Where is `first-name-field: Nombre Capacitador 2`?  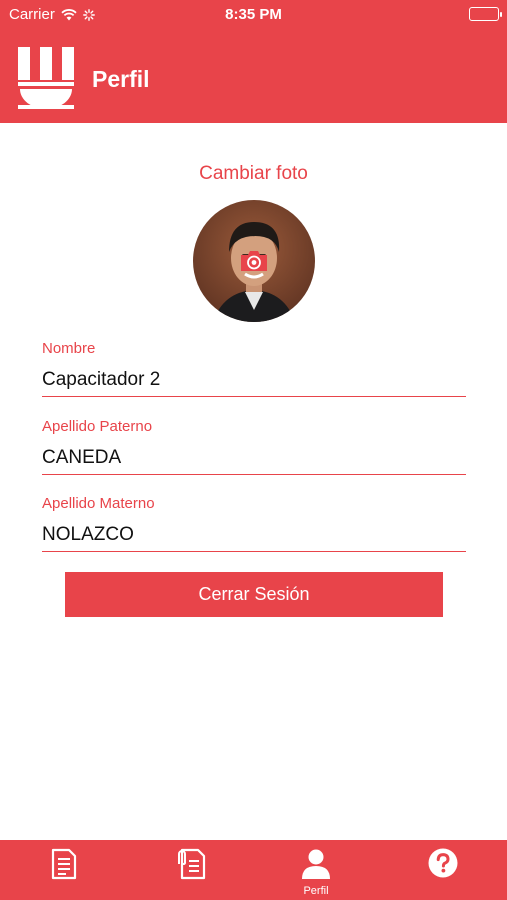
first-name-field: Nombre Capacitador 2 is located at coordinates (254, 368).